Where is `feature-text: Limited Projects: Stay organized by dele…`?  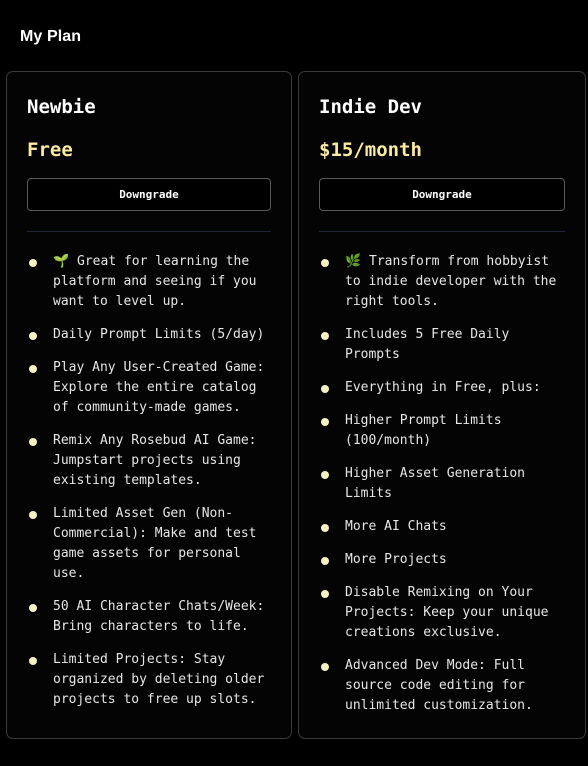
feature-text: Limited Projects: Stay organized by dele… is located at coordinates (159, 679).